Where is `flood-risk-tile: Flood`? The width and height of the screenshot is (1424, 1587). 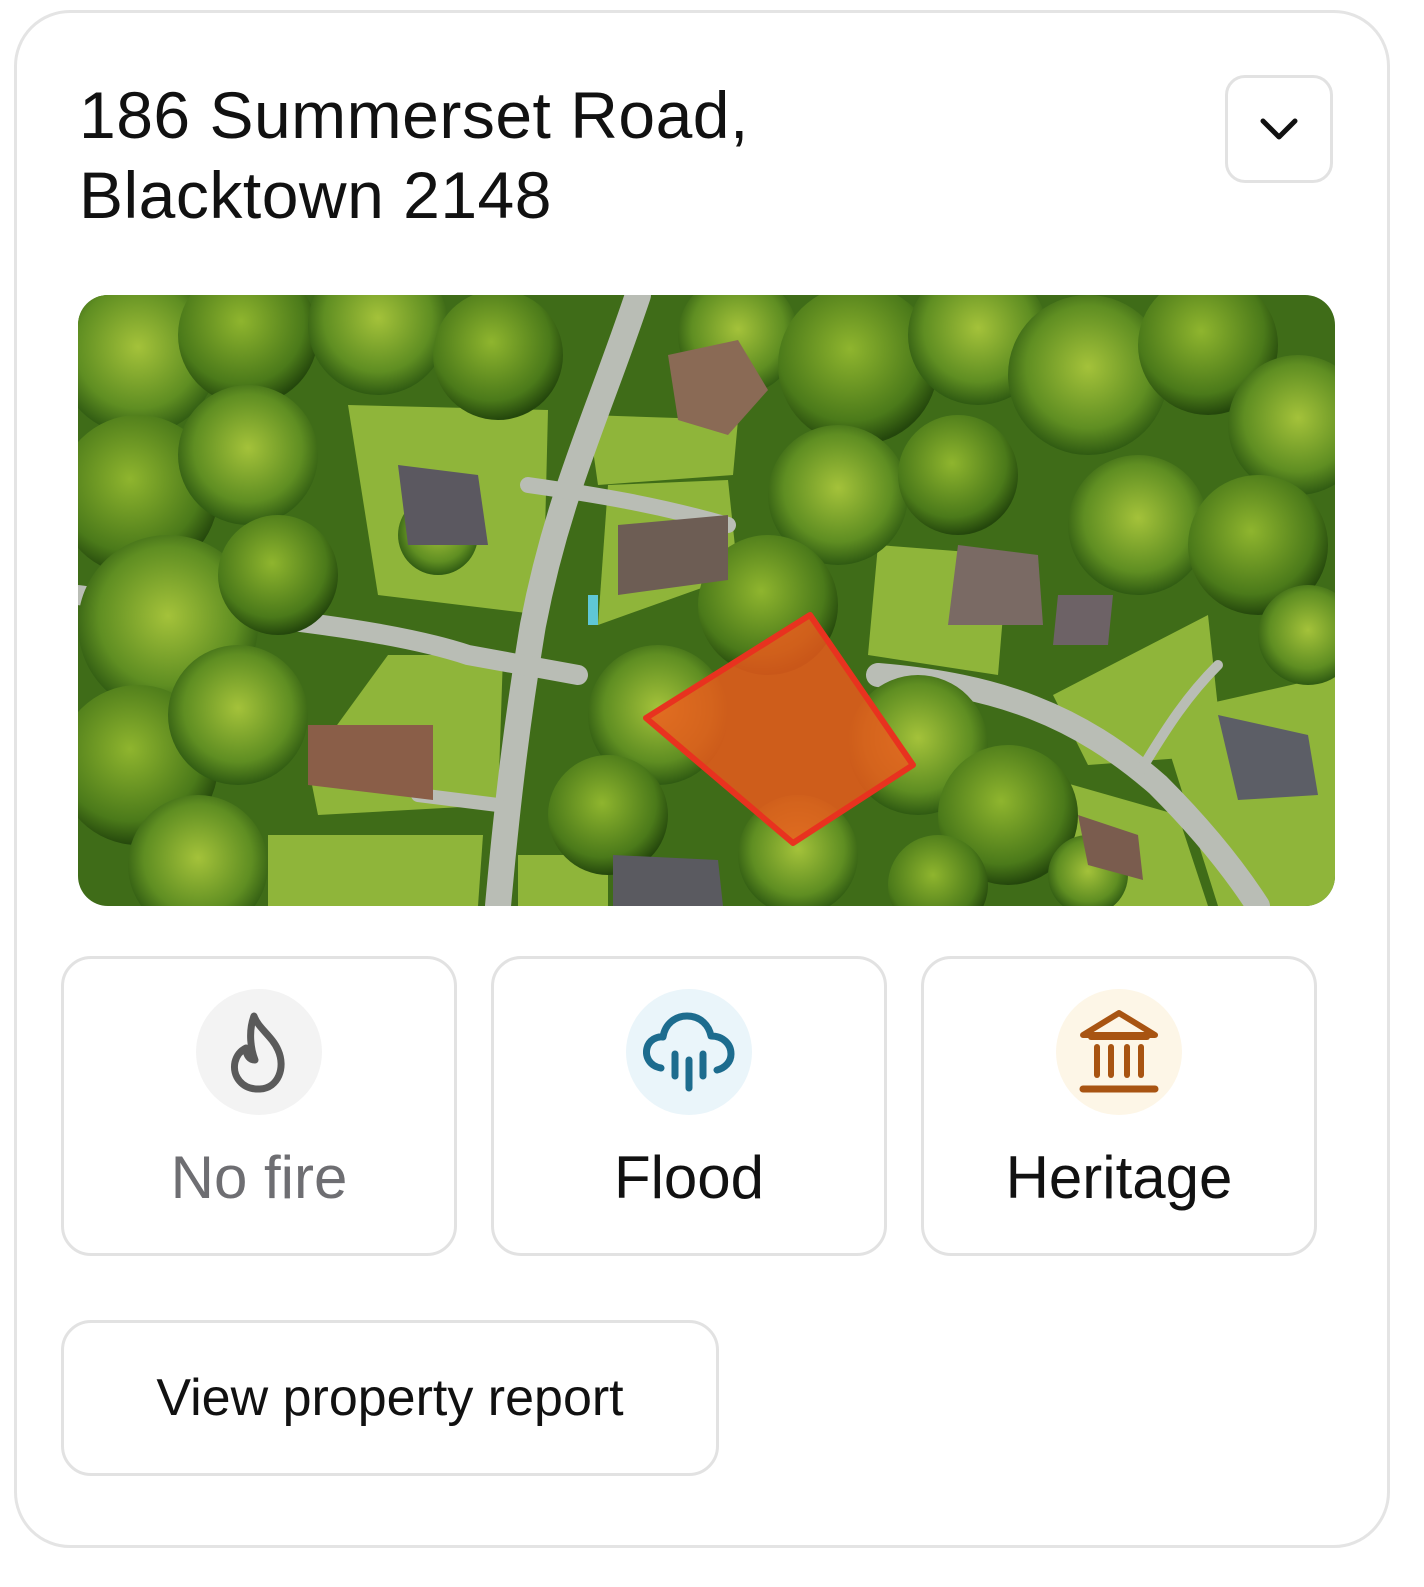
flood-risk-tile: Flood is located at coordinates (689, 1106).